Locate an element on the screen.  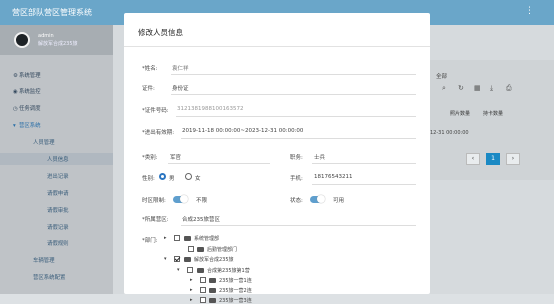
avatar is located at coordinates (22, 40).